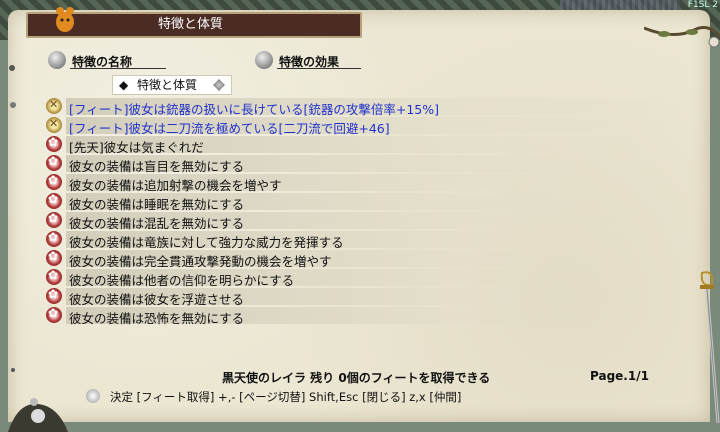  Describe the element at coordinates (356, 378) in the screenshot. I see `remaining-feats-status: 黒天使のレイラ 残り 0個のフィートを取得できる` at that location.